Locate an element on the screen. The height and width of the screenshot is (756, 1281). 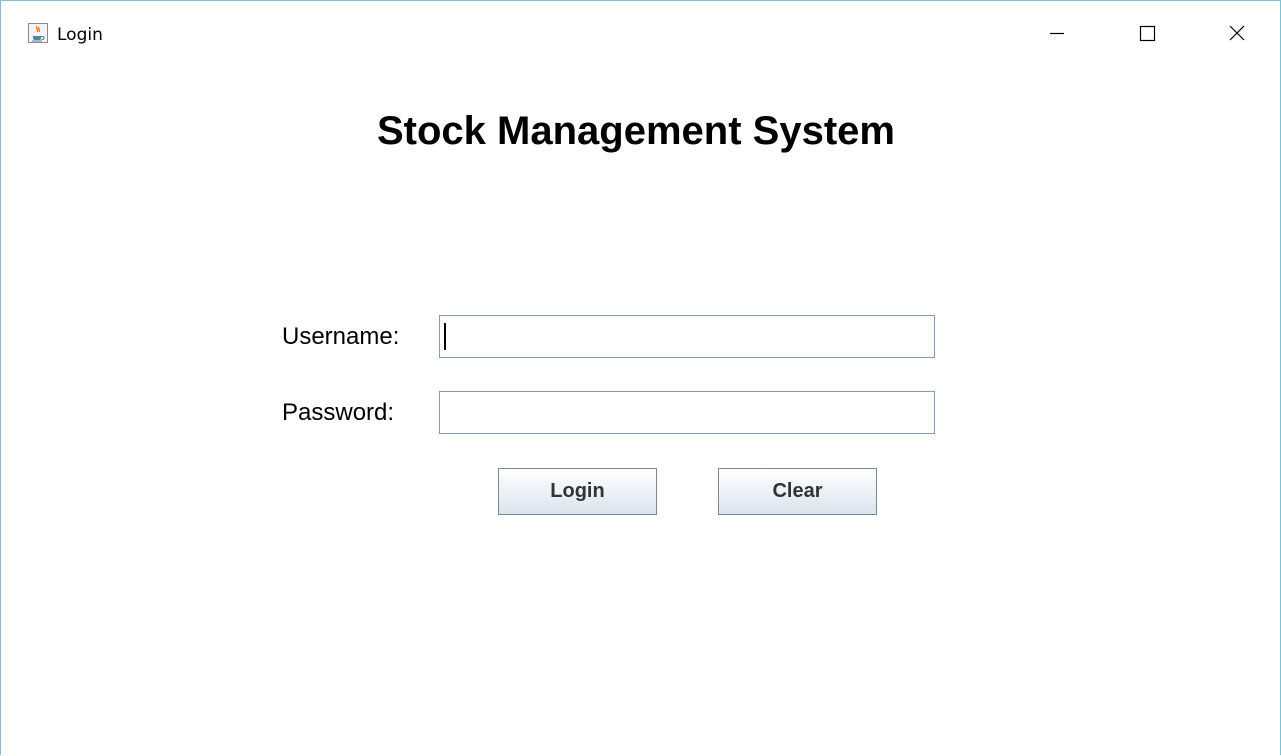
close-icon is located at coordinates (1237, 33).